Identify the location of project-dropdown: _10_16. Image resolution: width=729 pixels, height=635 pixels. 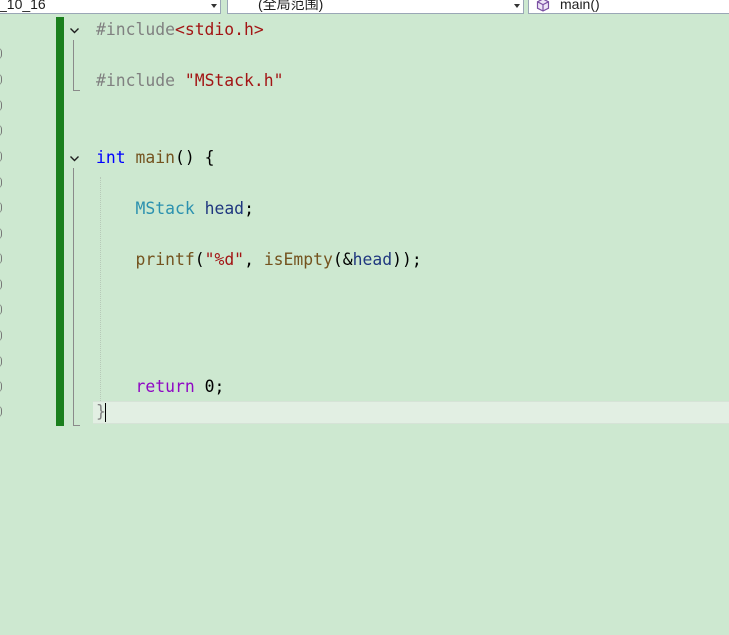
(110, 7).